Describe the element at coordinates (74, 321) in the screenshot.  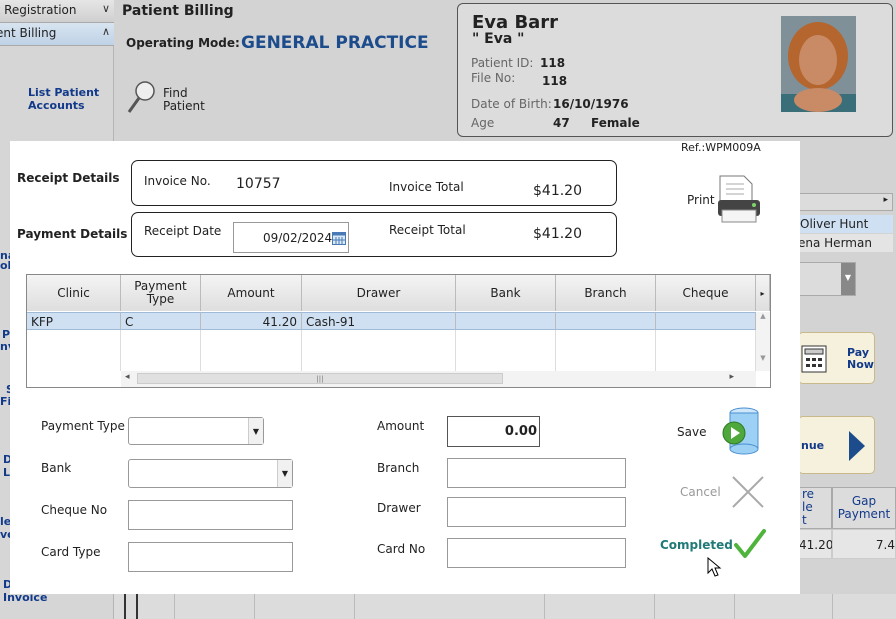
I see `table-cell-clinic: KFP` at that location.